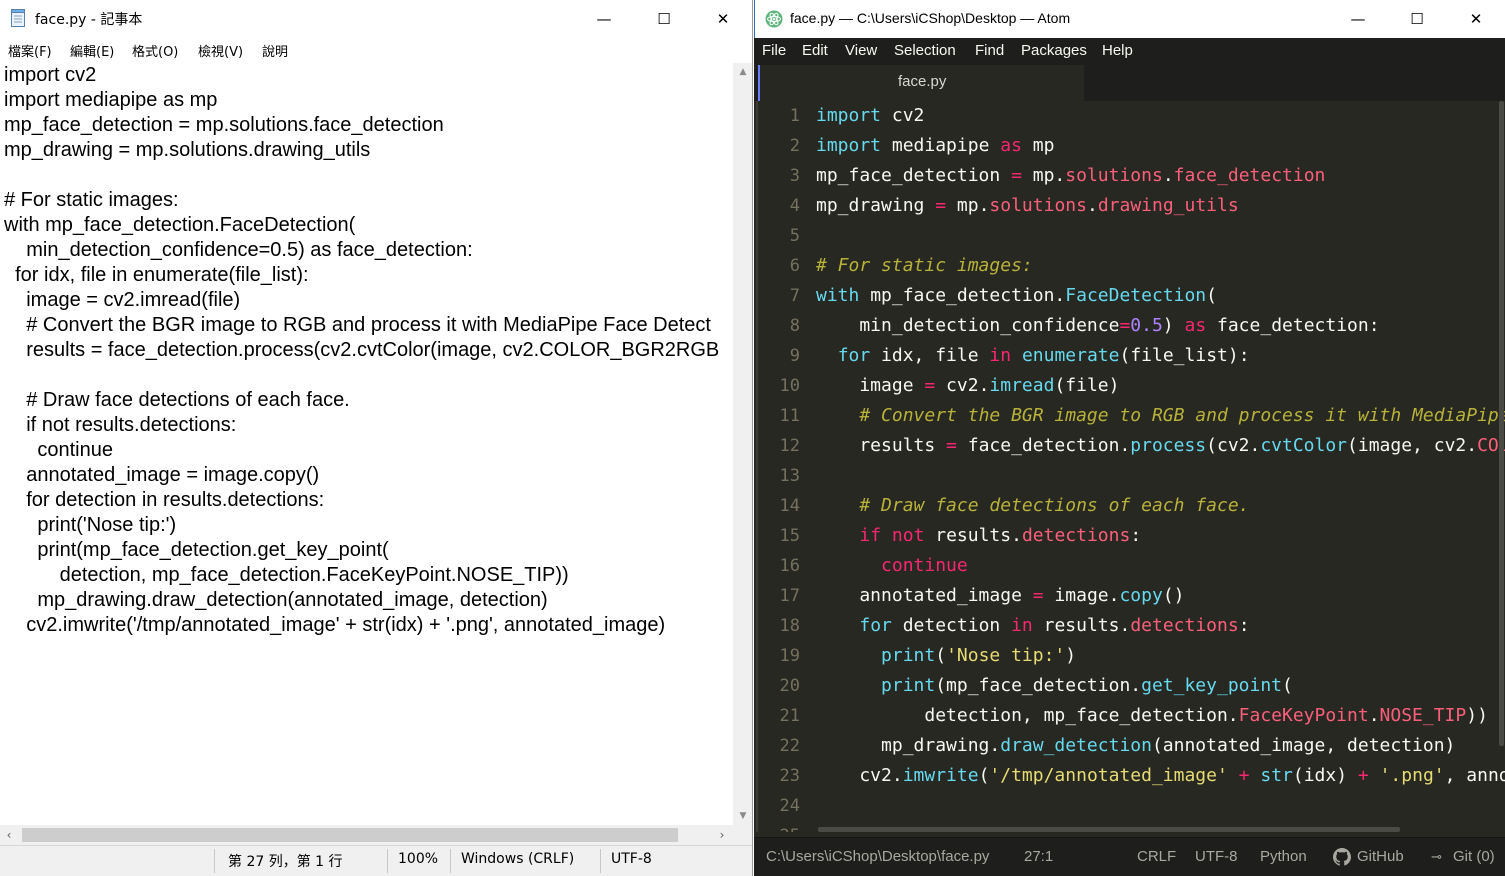 The height and width of the screenshot is (876, 1505). Describe the element at coordinates (815, 50) in the screenshot. I see `menu-edit: Edit` at that location.